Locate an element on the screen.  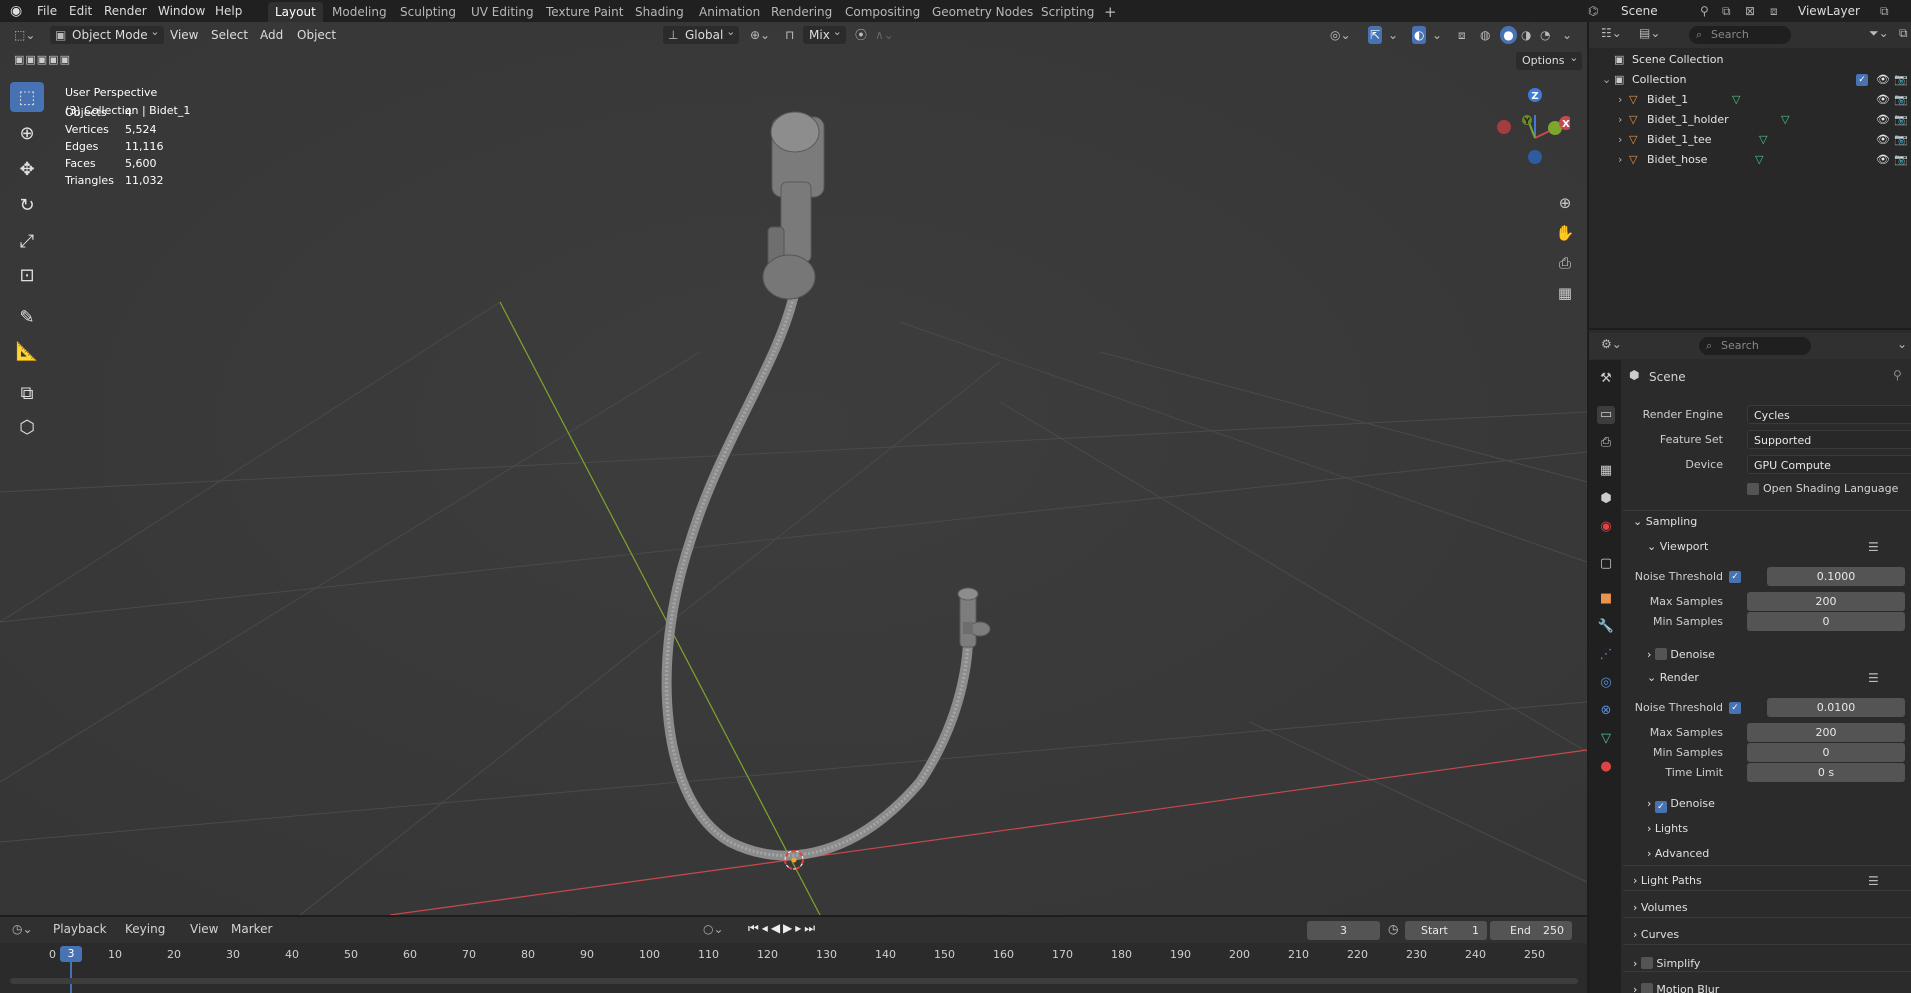
properties-editor-icon: ⚙⌄ is located at coordinates (1611, 344).